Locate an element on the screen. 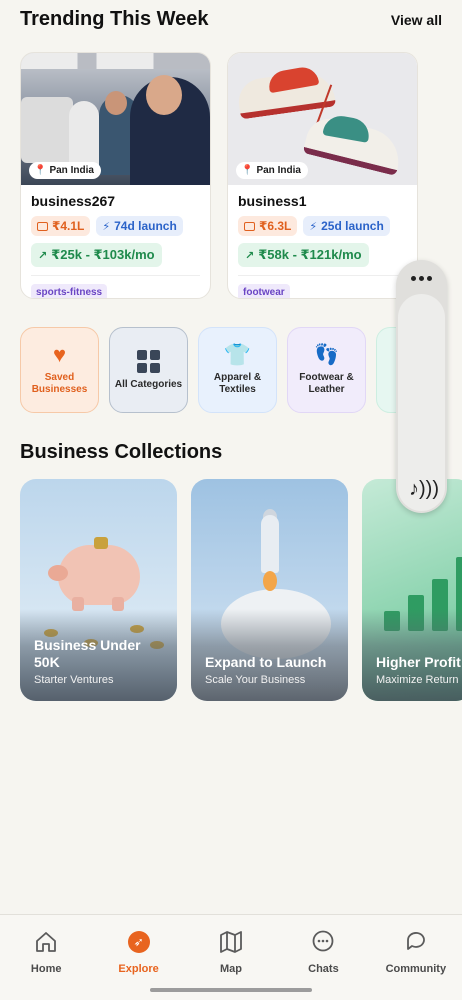  trending-title: Trending This Week is located at coordinates (114, 19).